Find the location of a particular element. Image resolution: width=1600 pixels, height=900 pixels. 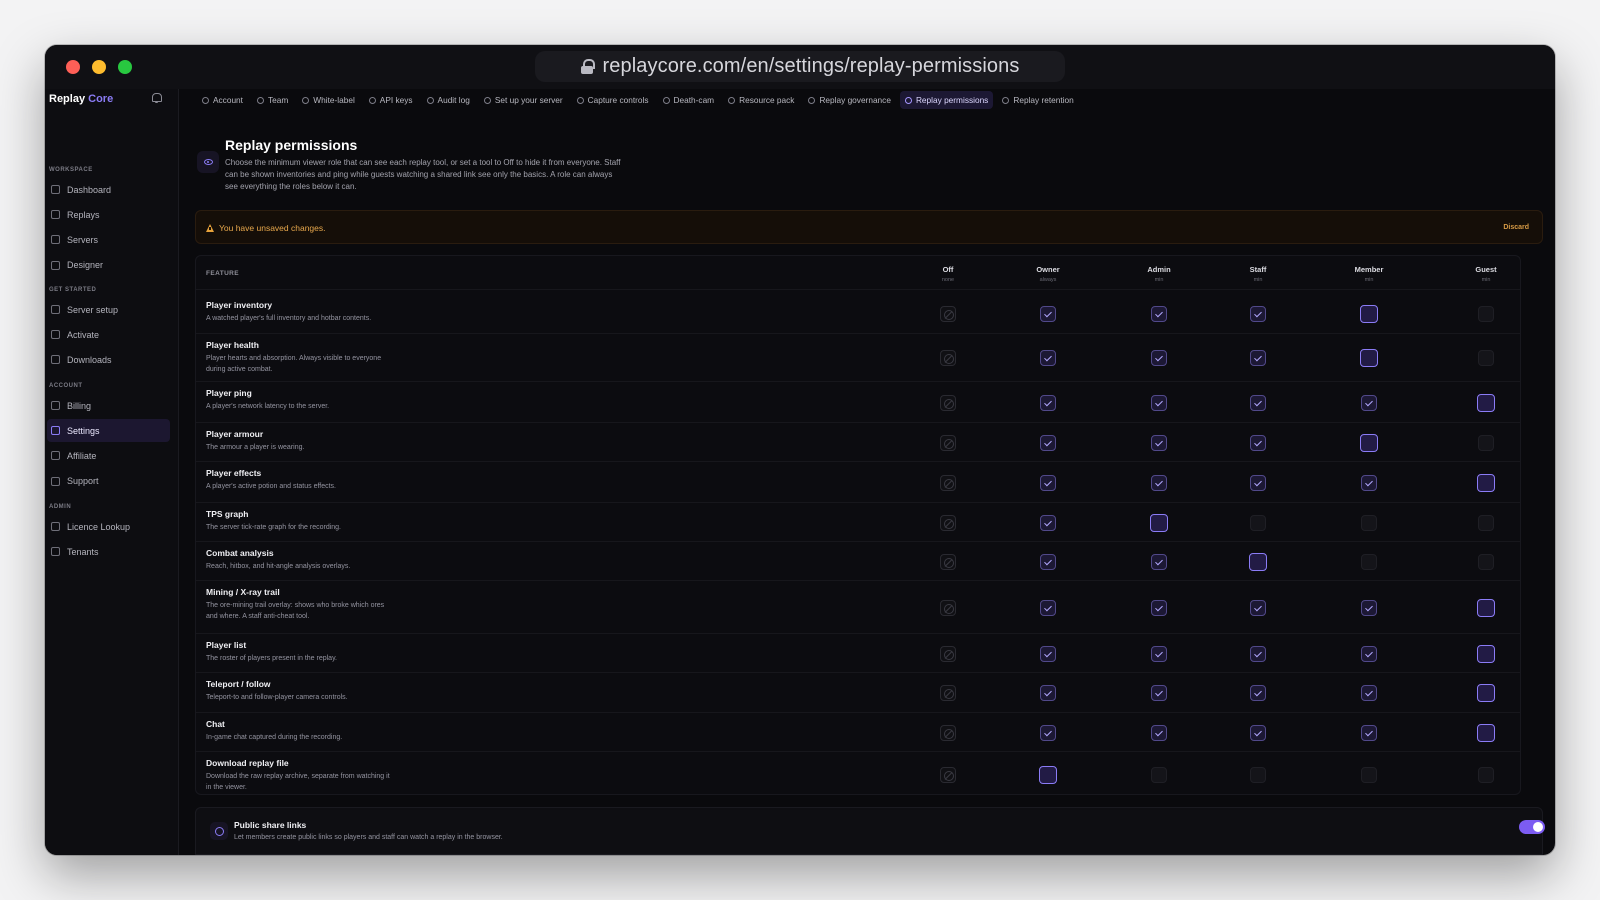

tab-replay-permissions: Replay permissions is located at coordinates (946, 100).